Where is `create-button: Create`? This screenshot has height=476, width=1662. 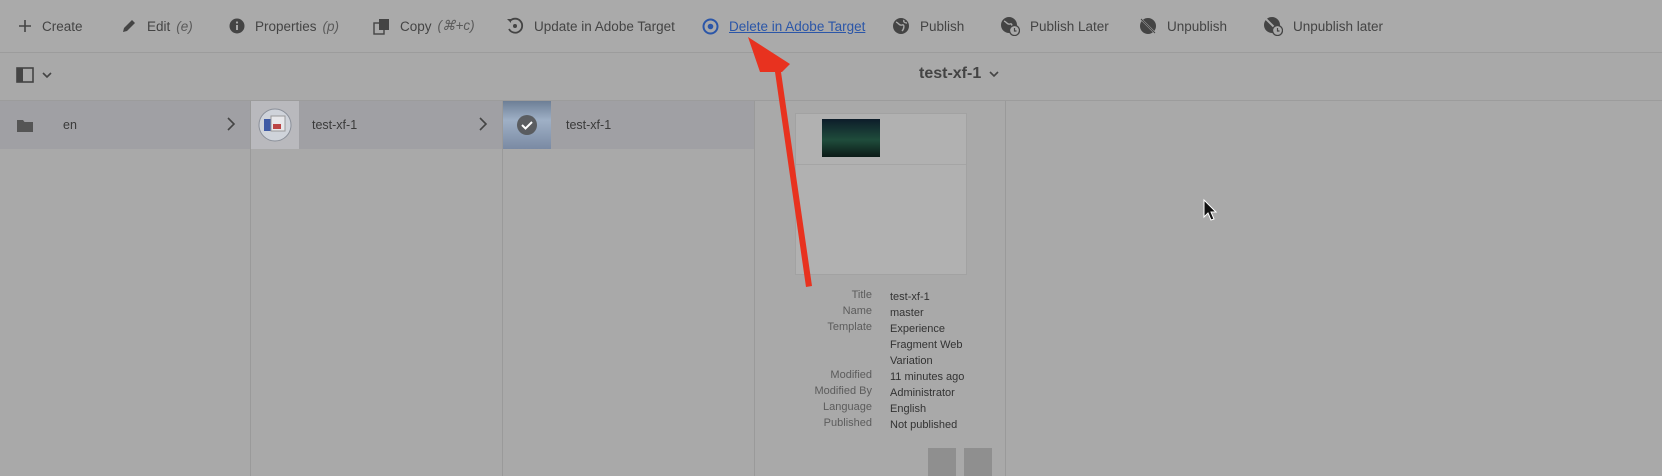 create-button: Create is located at coordinates (50, 26).